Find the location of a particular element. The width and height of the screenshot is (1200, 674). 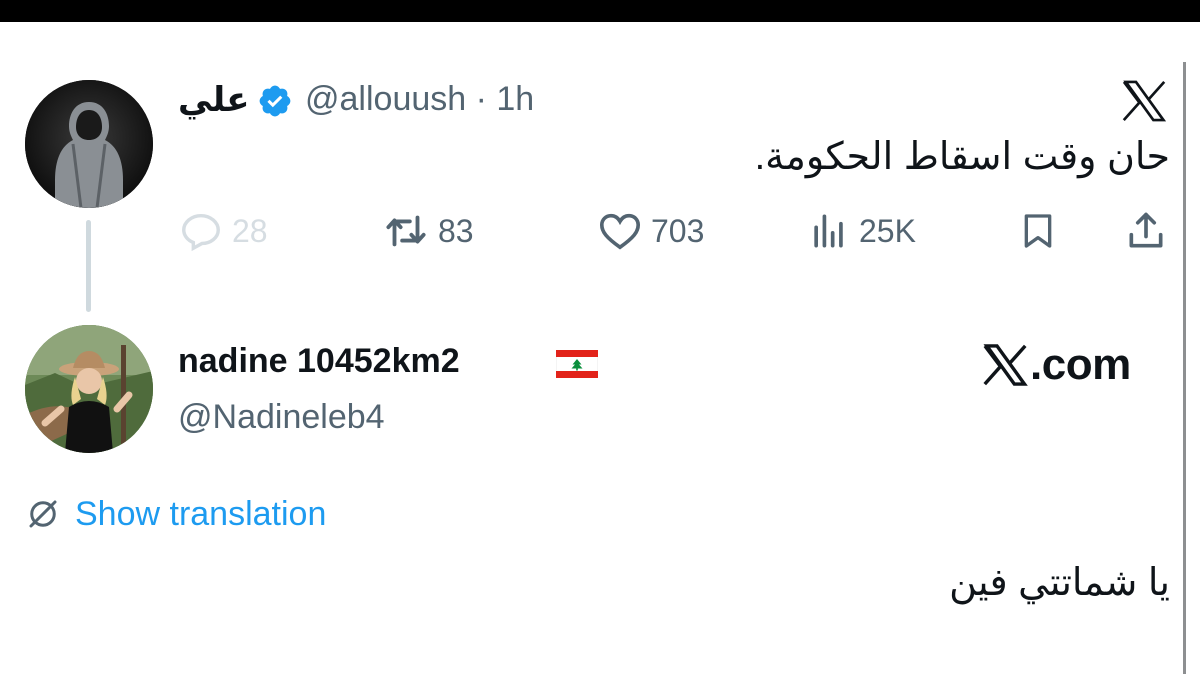

thread-connector-line is located at coordinates (88, 266).